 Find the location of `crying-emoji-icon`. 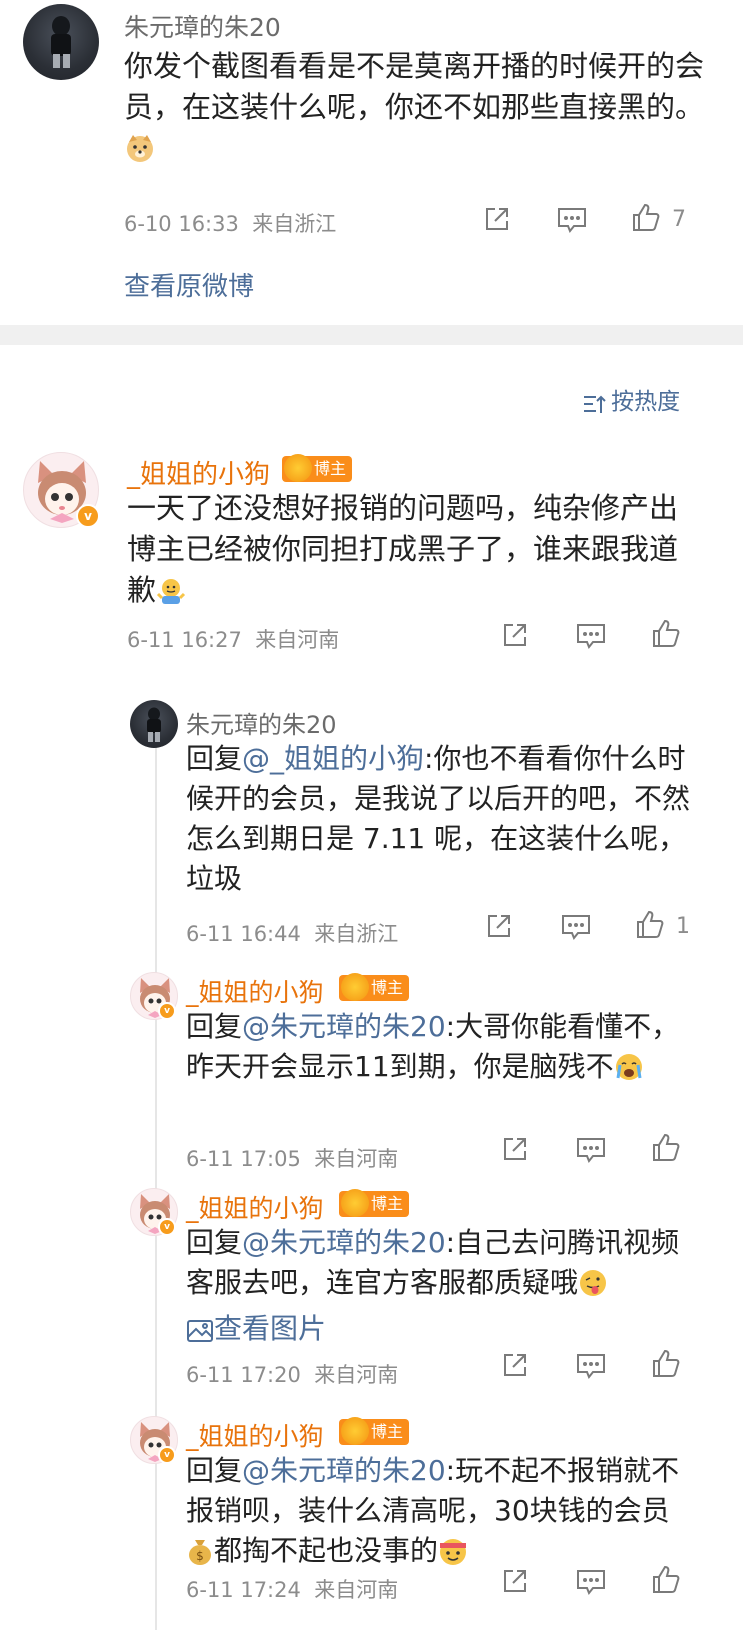

crying-emoji-icon is located at coordinates (629, 1072).